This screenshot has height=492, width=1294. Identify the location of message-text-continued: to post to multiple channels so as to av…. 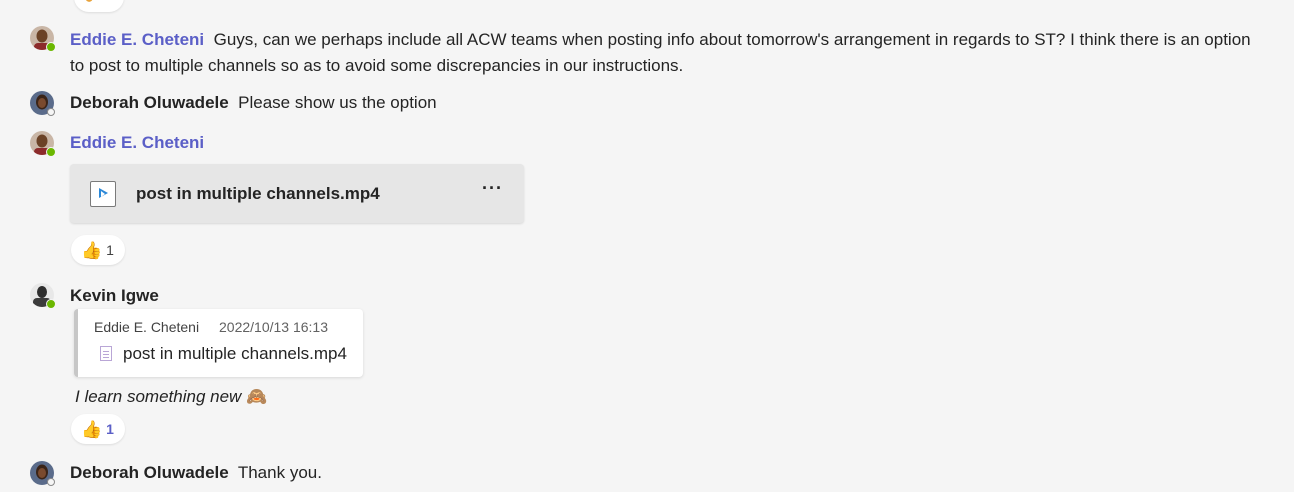
(377, 65).